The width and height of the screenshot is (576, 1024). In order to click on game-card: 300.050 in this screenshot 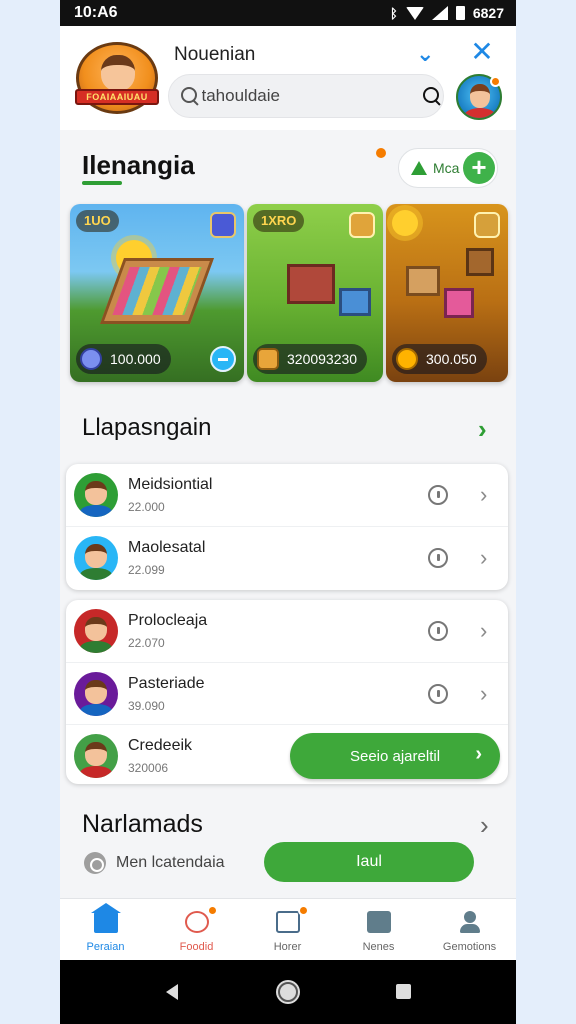, I will do `click(447, 293)`.